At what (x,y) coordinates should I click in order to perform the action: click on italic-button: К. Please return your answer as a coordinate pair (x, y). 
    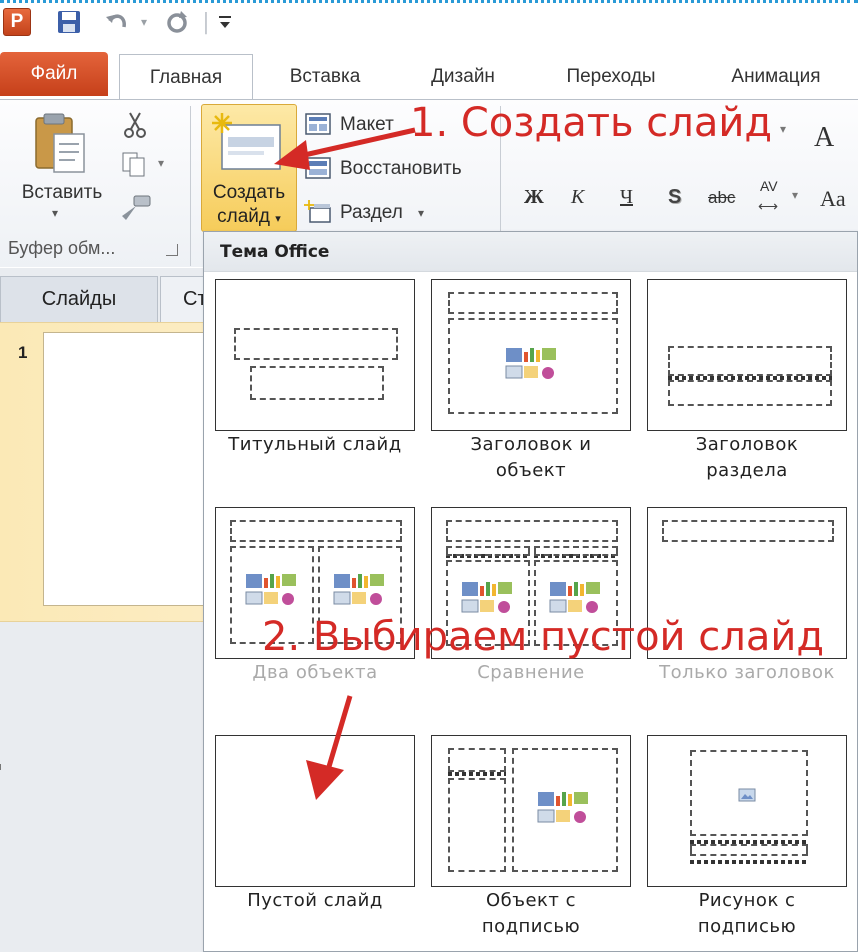
    Looking at the image, I should click on (577, 197).